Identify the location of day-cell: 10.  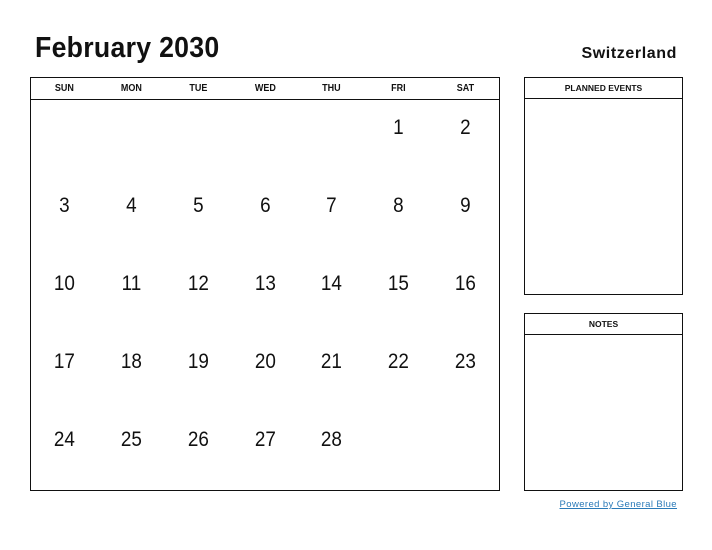
(64, 283).